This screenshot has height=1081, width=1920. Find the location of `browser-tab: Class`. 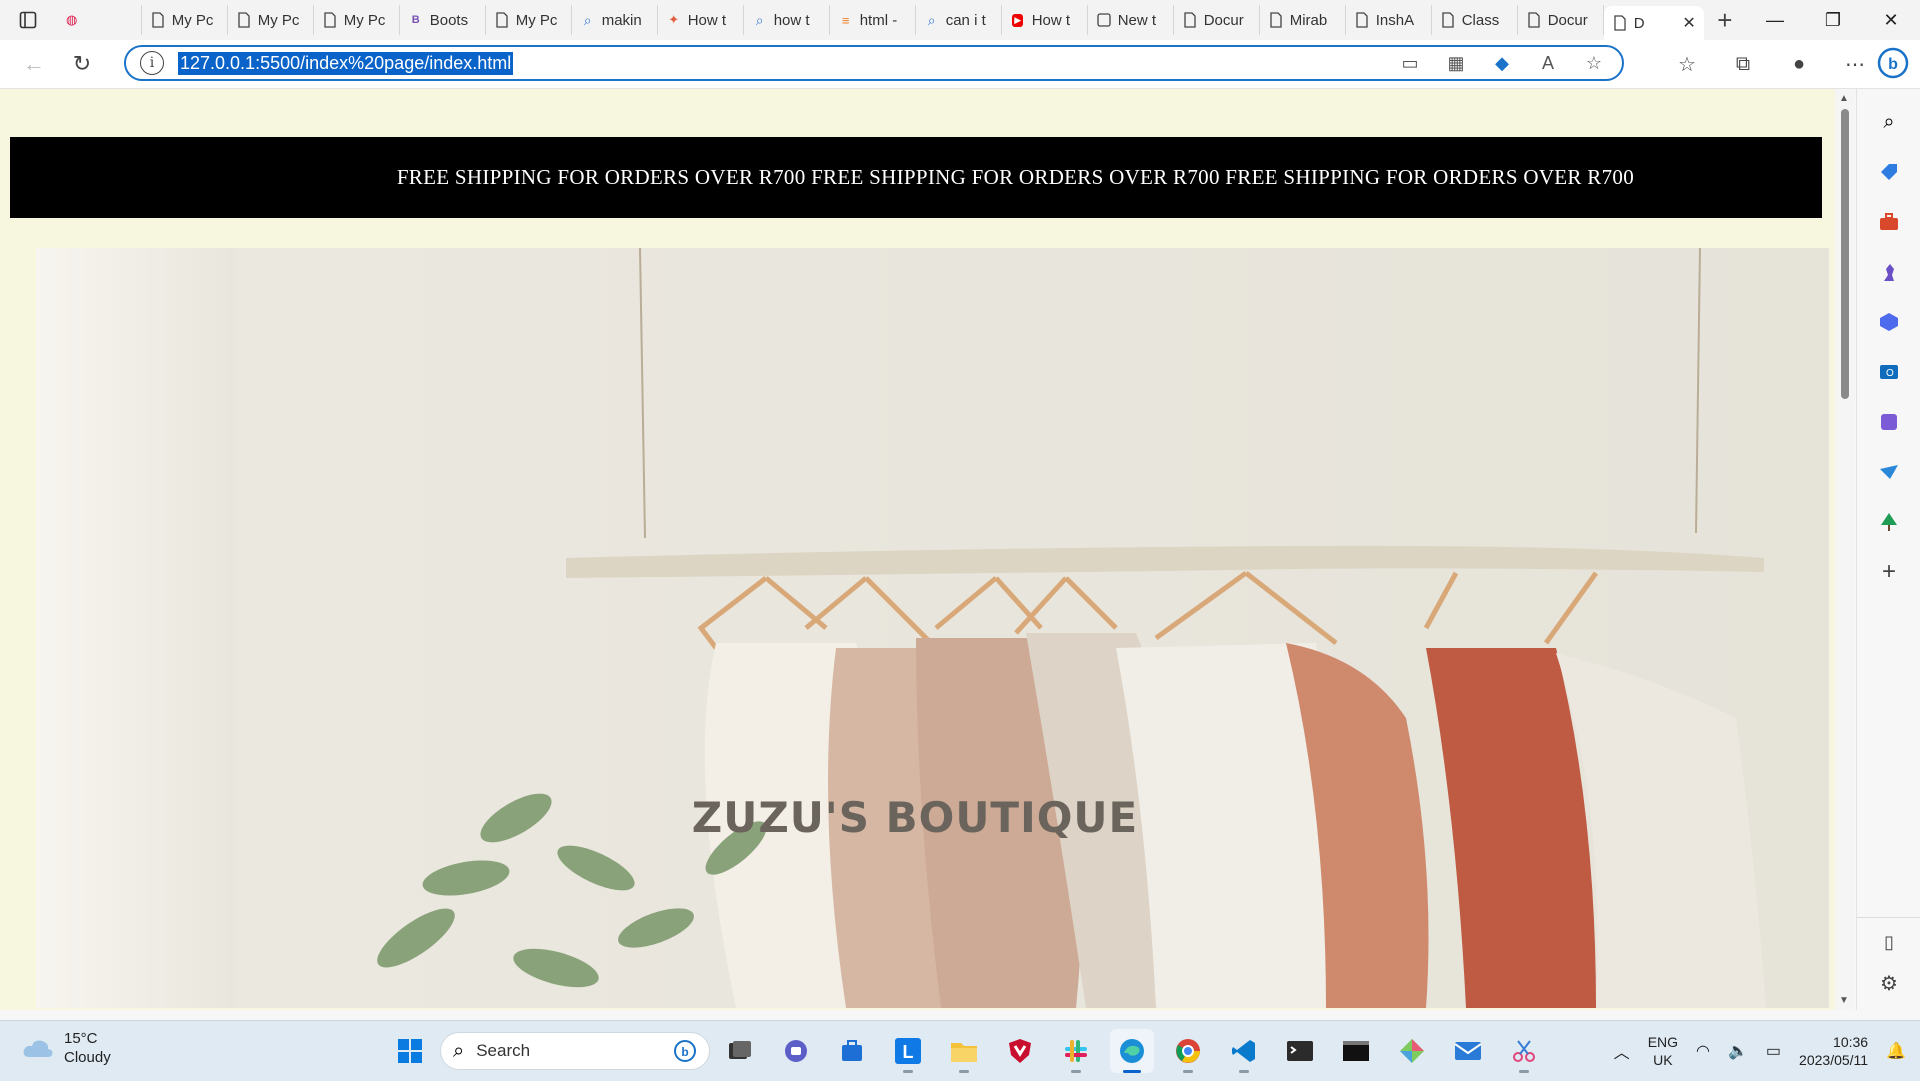

browser-tab: Class is located at coordinates (1475, 20).